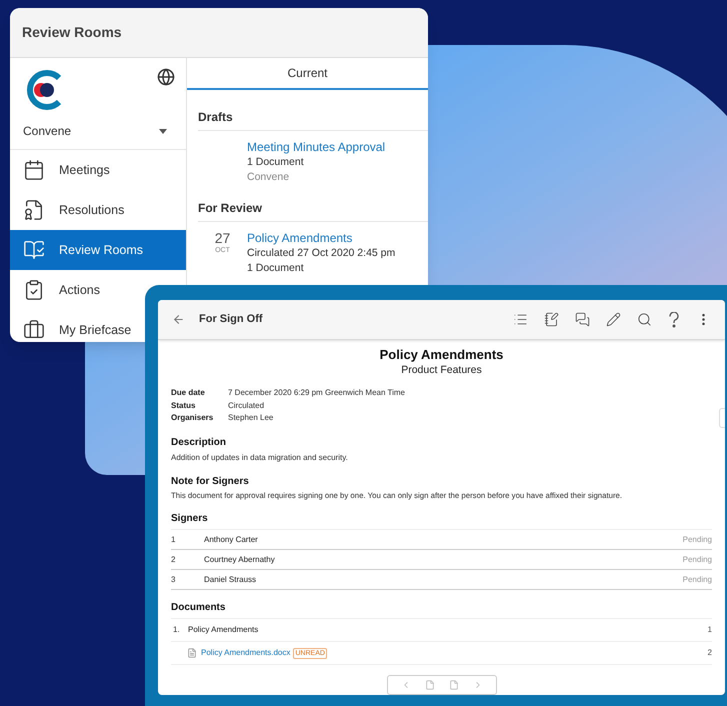 The image size is (727, 706). Describe the element at coordinates (199, 443) in the screenshot. I see `section-heading: Description` at that location.